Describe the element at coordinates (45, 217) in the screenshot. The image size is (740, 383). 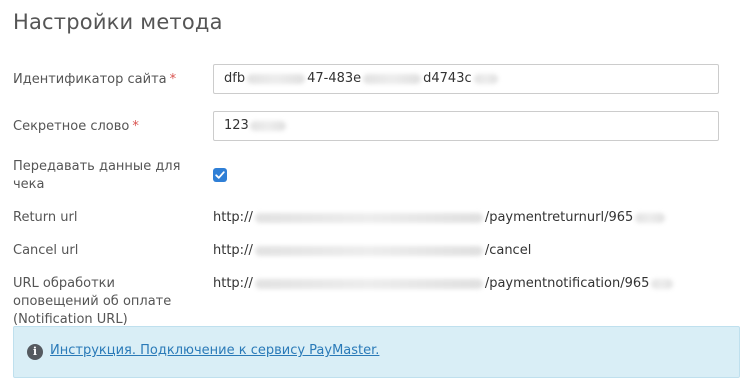
I see `return-url-label: Return url` at that location.